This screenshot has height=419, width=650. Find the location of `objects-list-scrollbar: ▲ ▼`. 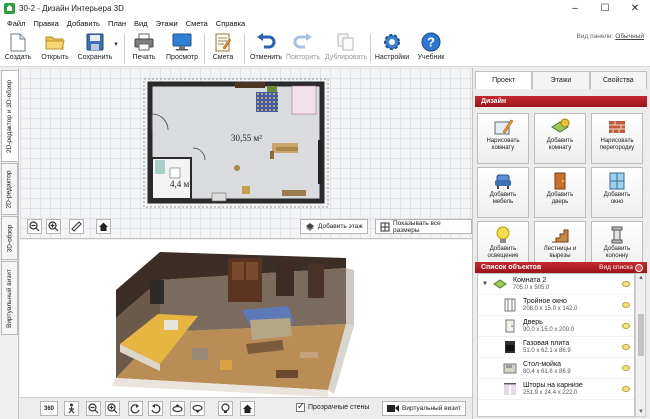

objects-list-scrollbar: ▲ ▼ is located at coordinates (640, 345).